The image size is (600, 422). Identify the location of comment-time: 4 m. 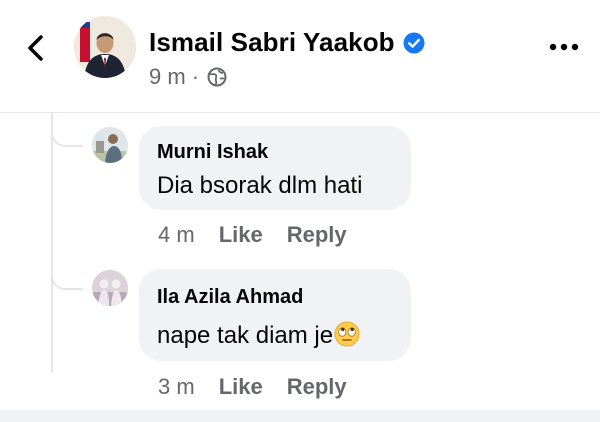
(176, 234).